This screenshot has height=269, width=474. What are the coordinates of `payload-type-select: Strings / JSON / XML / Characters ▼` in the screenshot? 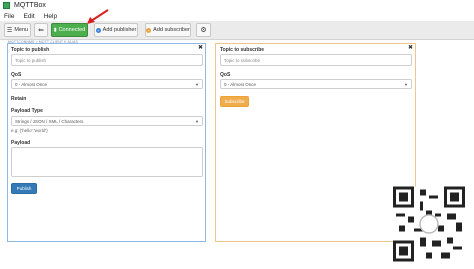 It's located at (107, 121).